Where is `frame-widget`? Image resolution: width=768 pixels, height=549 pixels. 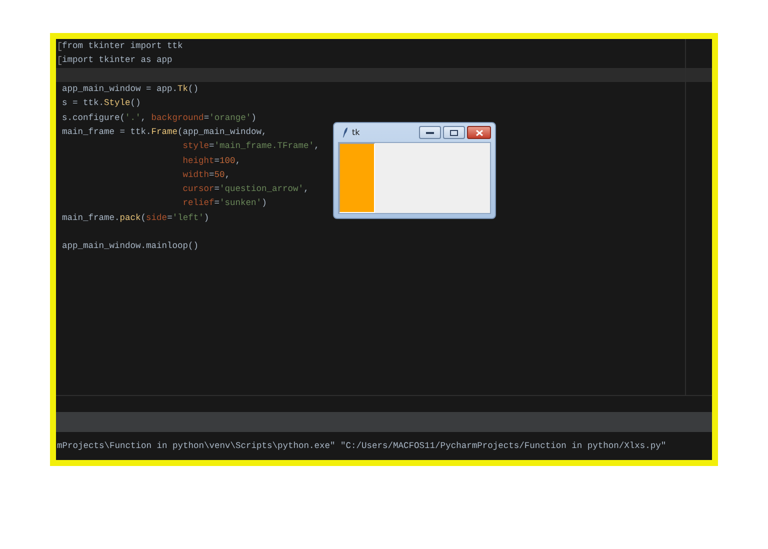
frame-widget is located at coordinates (357, 178).